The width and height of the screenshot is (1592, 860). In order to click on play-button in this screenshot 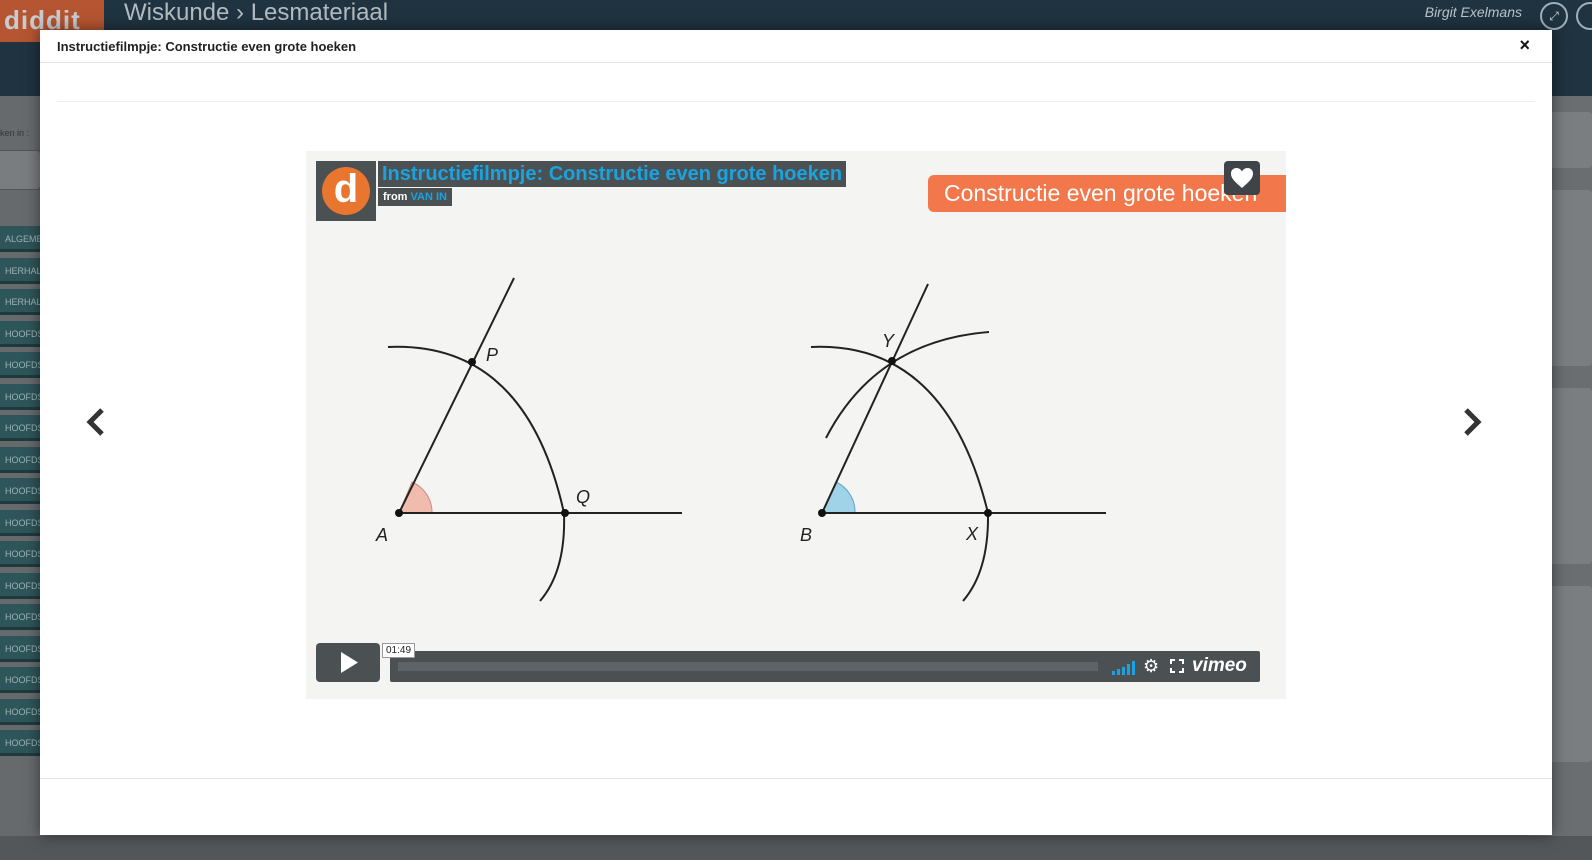, I will do `click(348, 662)`.